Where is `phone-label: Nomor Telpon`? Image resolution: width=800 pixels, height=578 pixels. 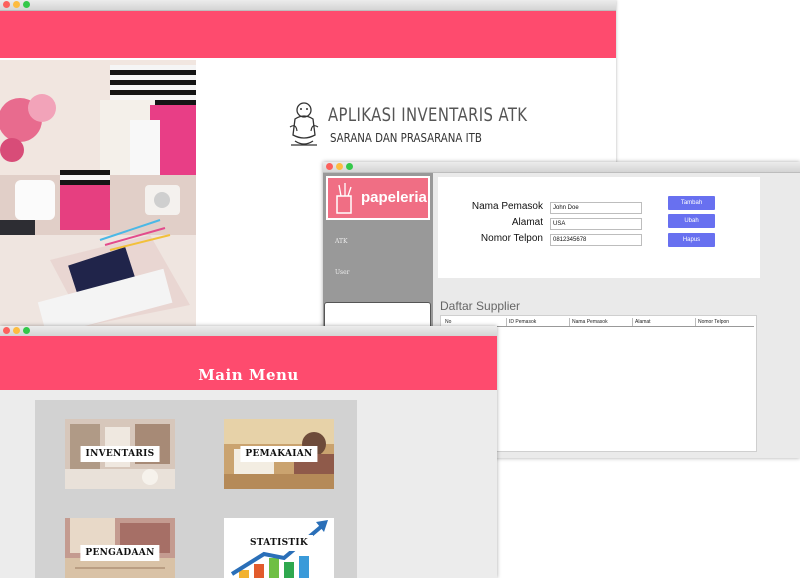
phone-label: Nomor Telpon is located at coordinates (511, 238).